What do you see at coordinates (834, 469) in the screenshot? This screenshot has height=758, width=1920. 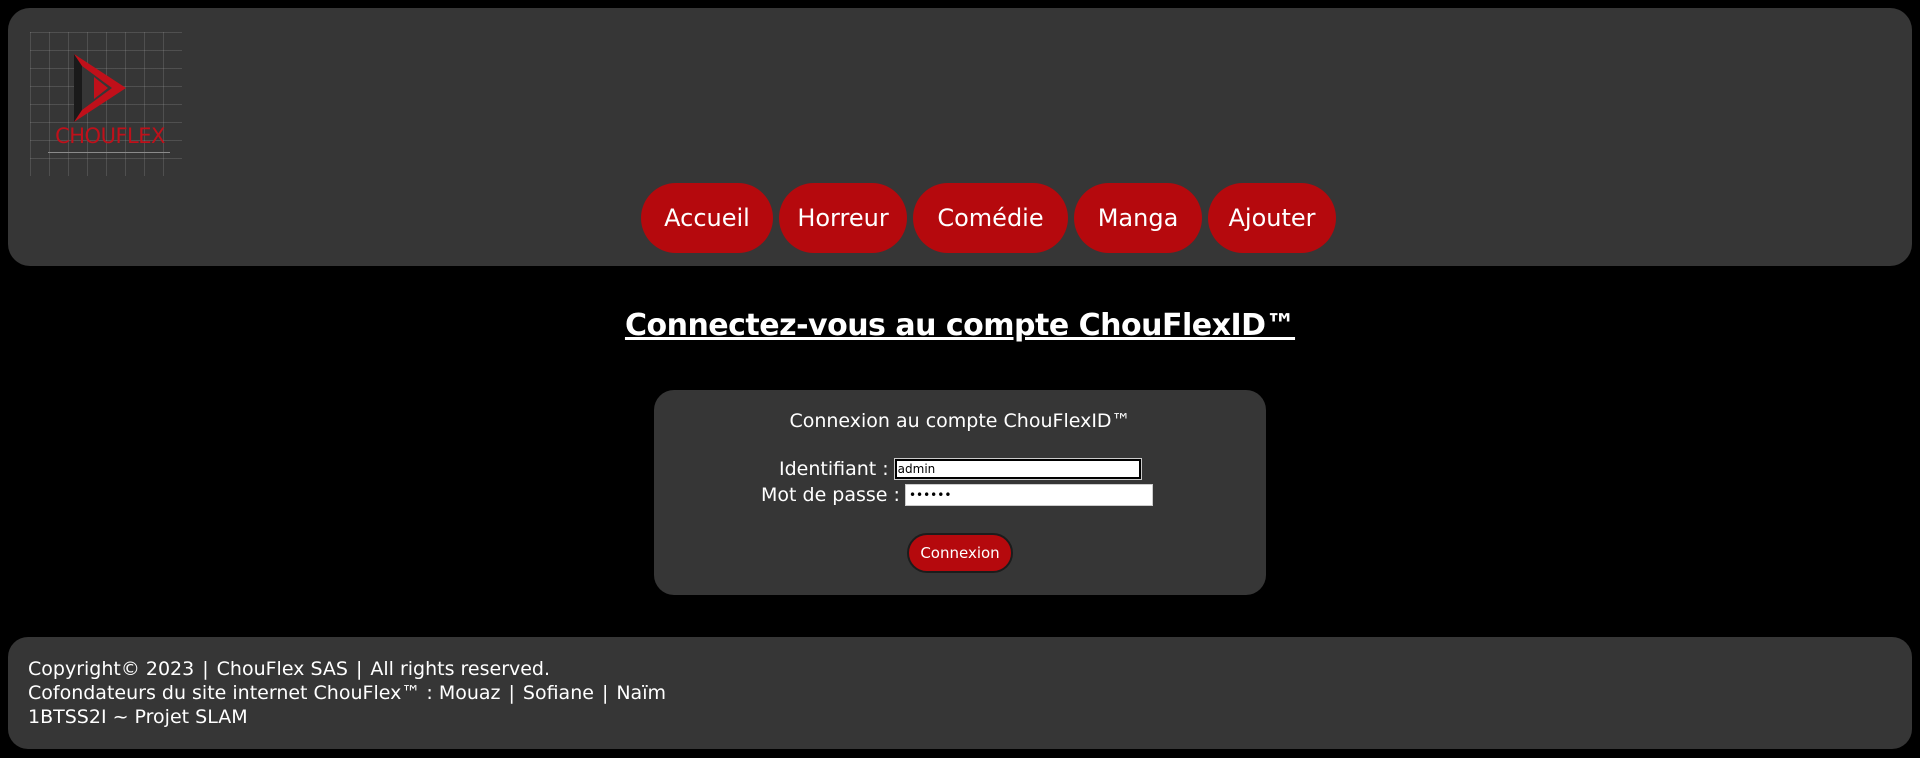 I see `username-label: Identifiant :` at bounding box center [834, 469].